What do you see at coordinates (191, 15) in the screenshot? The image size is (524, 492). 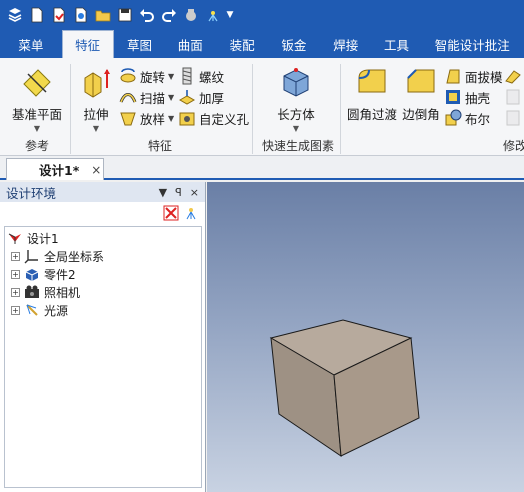 I see `render-icon` at bounding box center [191, 15].